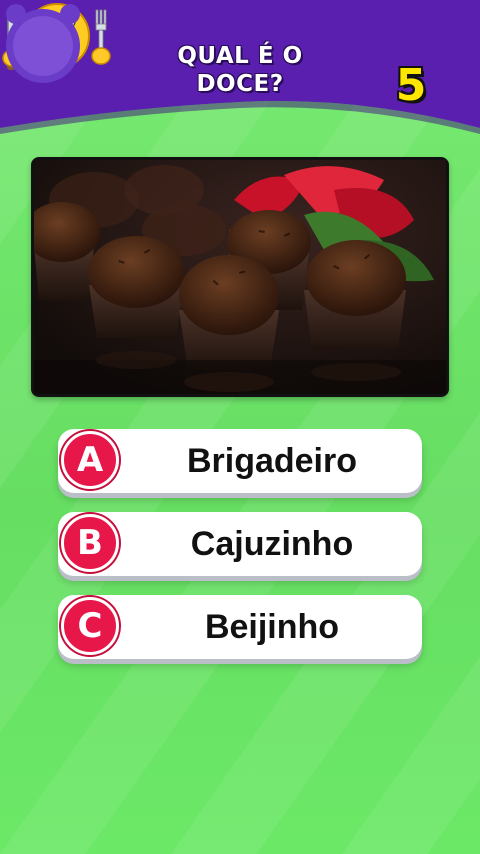 The width and height of the screenshot is (480, 854). Describe the element at coordinates (240, 84) in the screenshot. I see `title-line-2: DOCE?` at that location.